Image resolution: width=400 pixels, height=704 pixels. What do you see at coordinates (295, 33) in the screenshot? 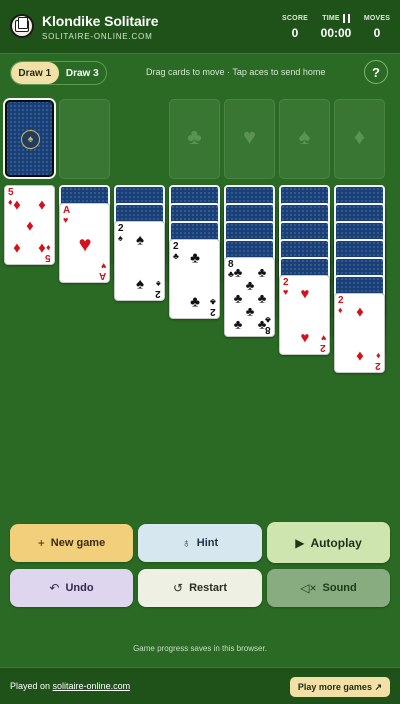
I see `score-value: 0` at bounding box center [295, 33].